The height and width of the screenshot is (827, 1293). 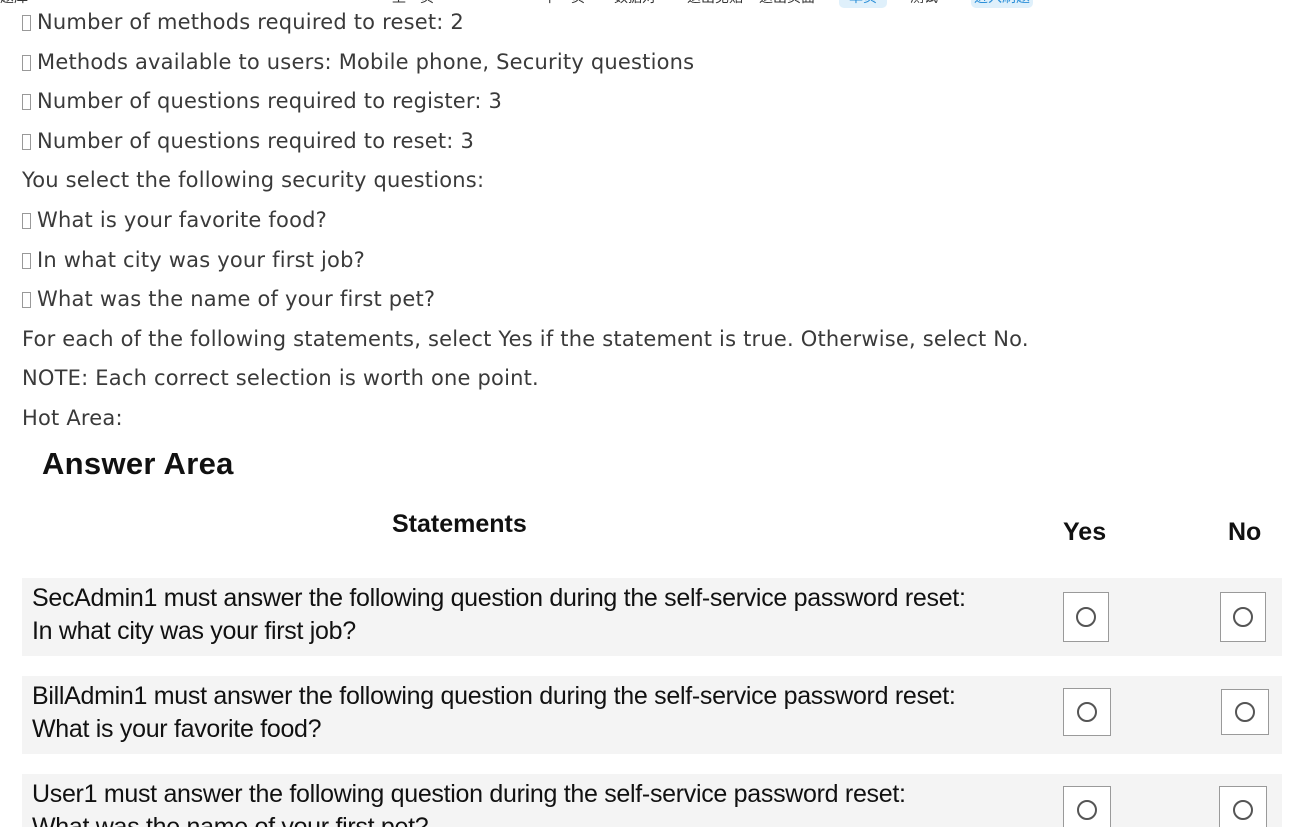 What do you see at coordinates (564, 4) in the screenshot?
I see `toolbar-item-next-page: 下一页` at bounding box center [564, 4].